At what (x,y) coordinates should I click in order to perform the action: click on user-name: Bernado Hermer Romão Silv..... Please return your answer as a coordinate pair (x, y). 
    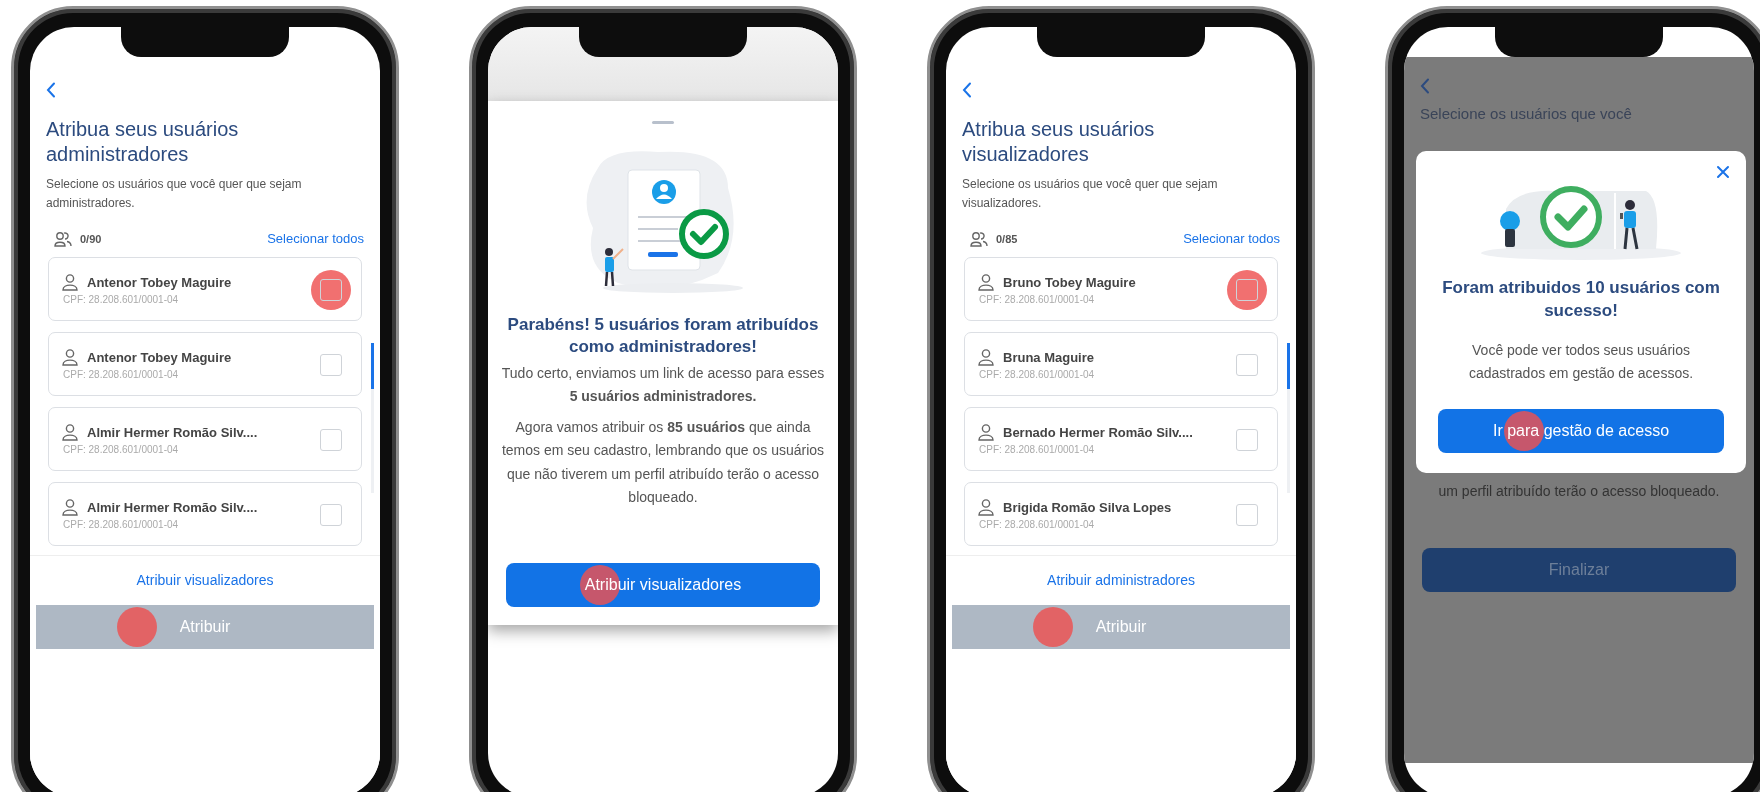
    Looking at the image, I should click on (1098, 432).